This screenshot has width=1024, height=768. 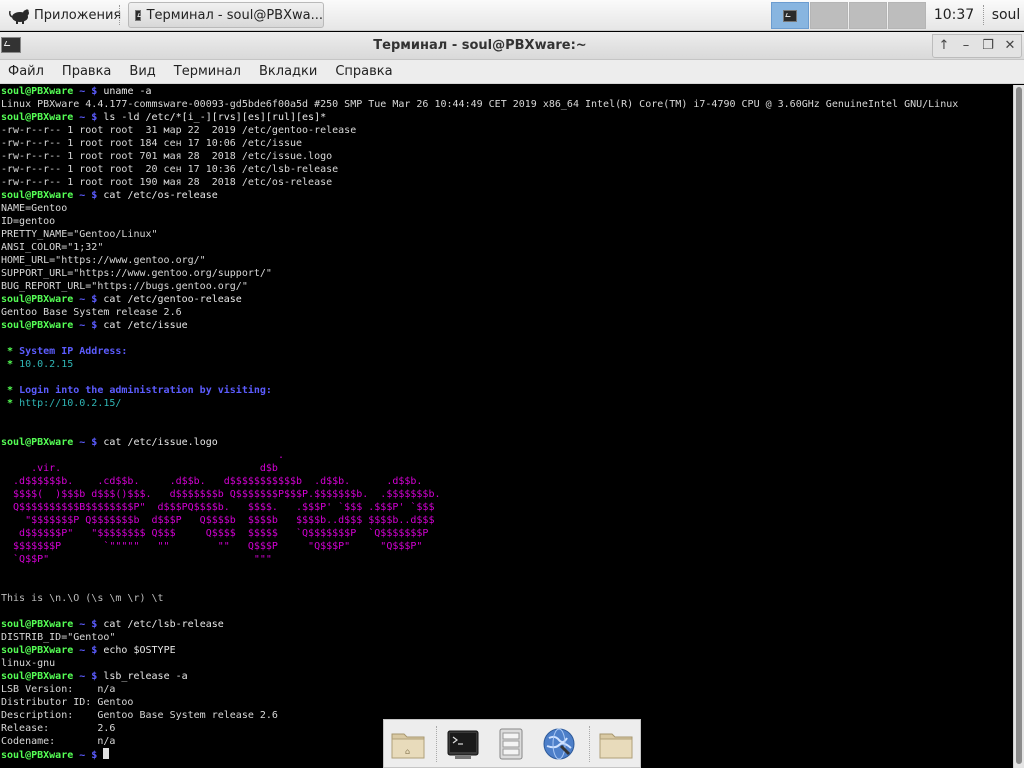 I want to click on output-text: DISTRIB_ID="Gentoo", so click(x=58, y=637).